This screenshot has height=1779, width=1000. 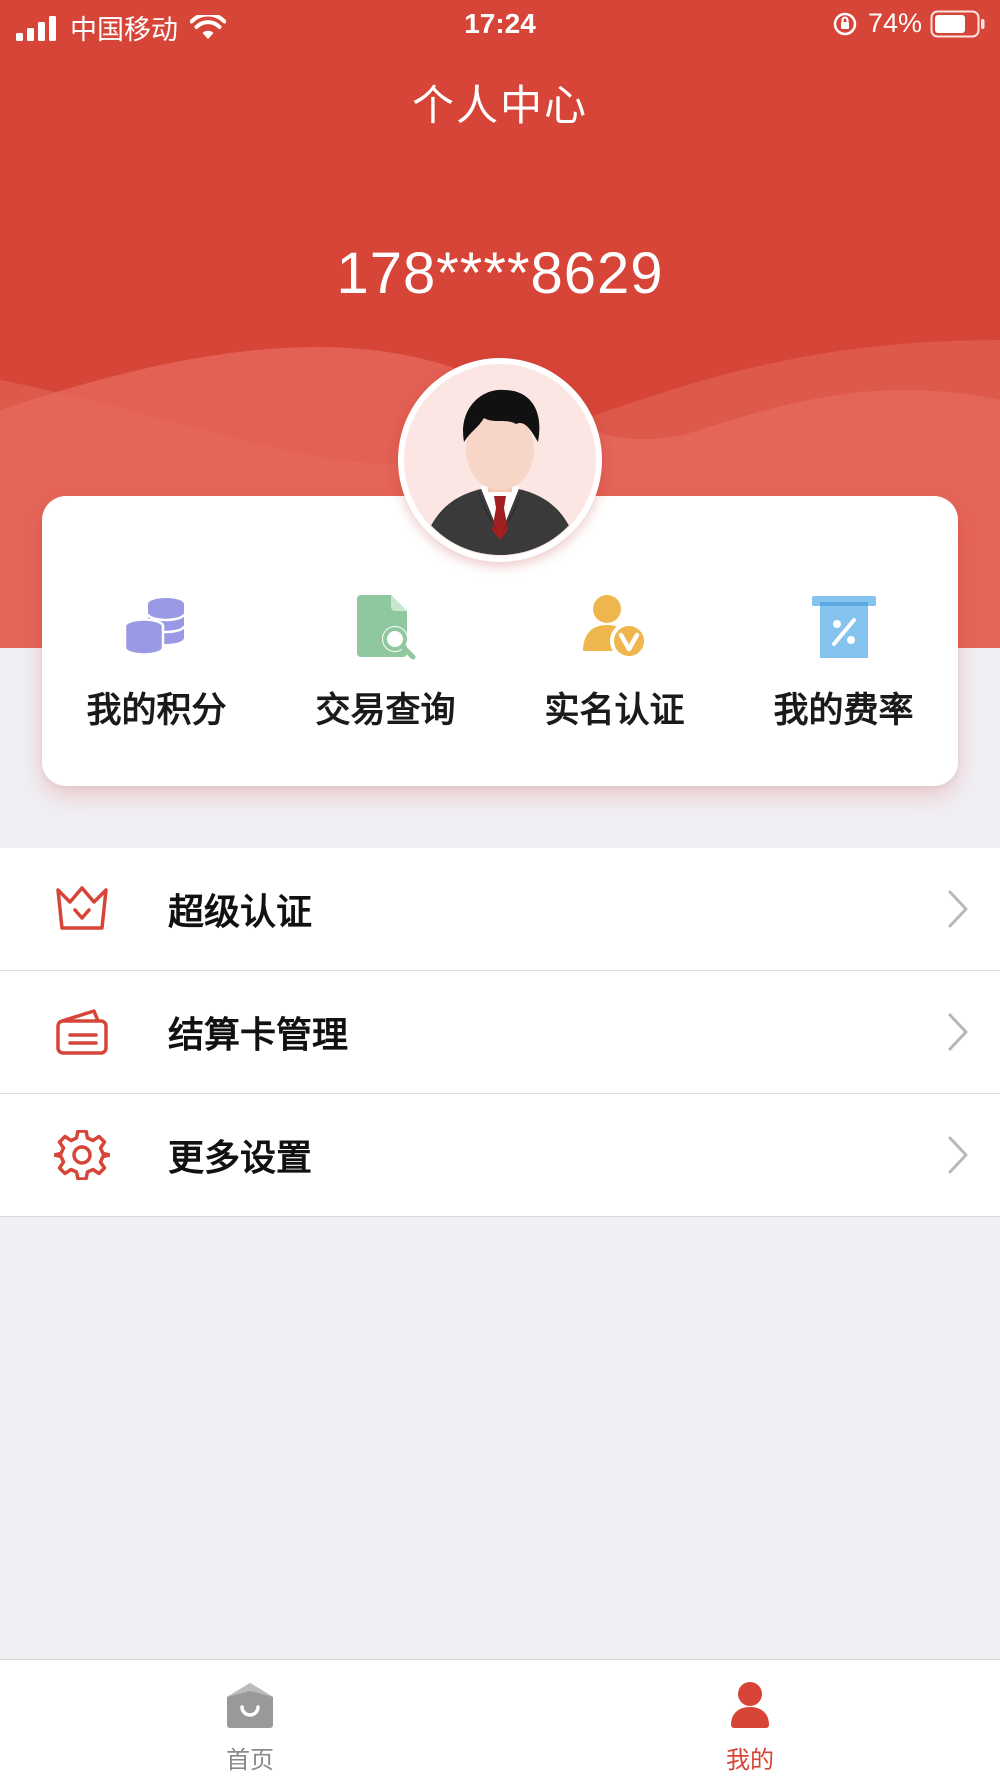 I want to click on tab-label: 我的, so click(x=750, y=1760).